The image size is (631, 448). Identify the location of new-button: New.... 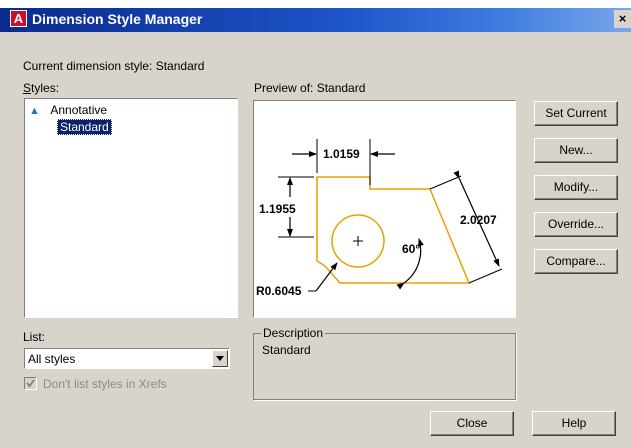
(576, 150).